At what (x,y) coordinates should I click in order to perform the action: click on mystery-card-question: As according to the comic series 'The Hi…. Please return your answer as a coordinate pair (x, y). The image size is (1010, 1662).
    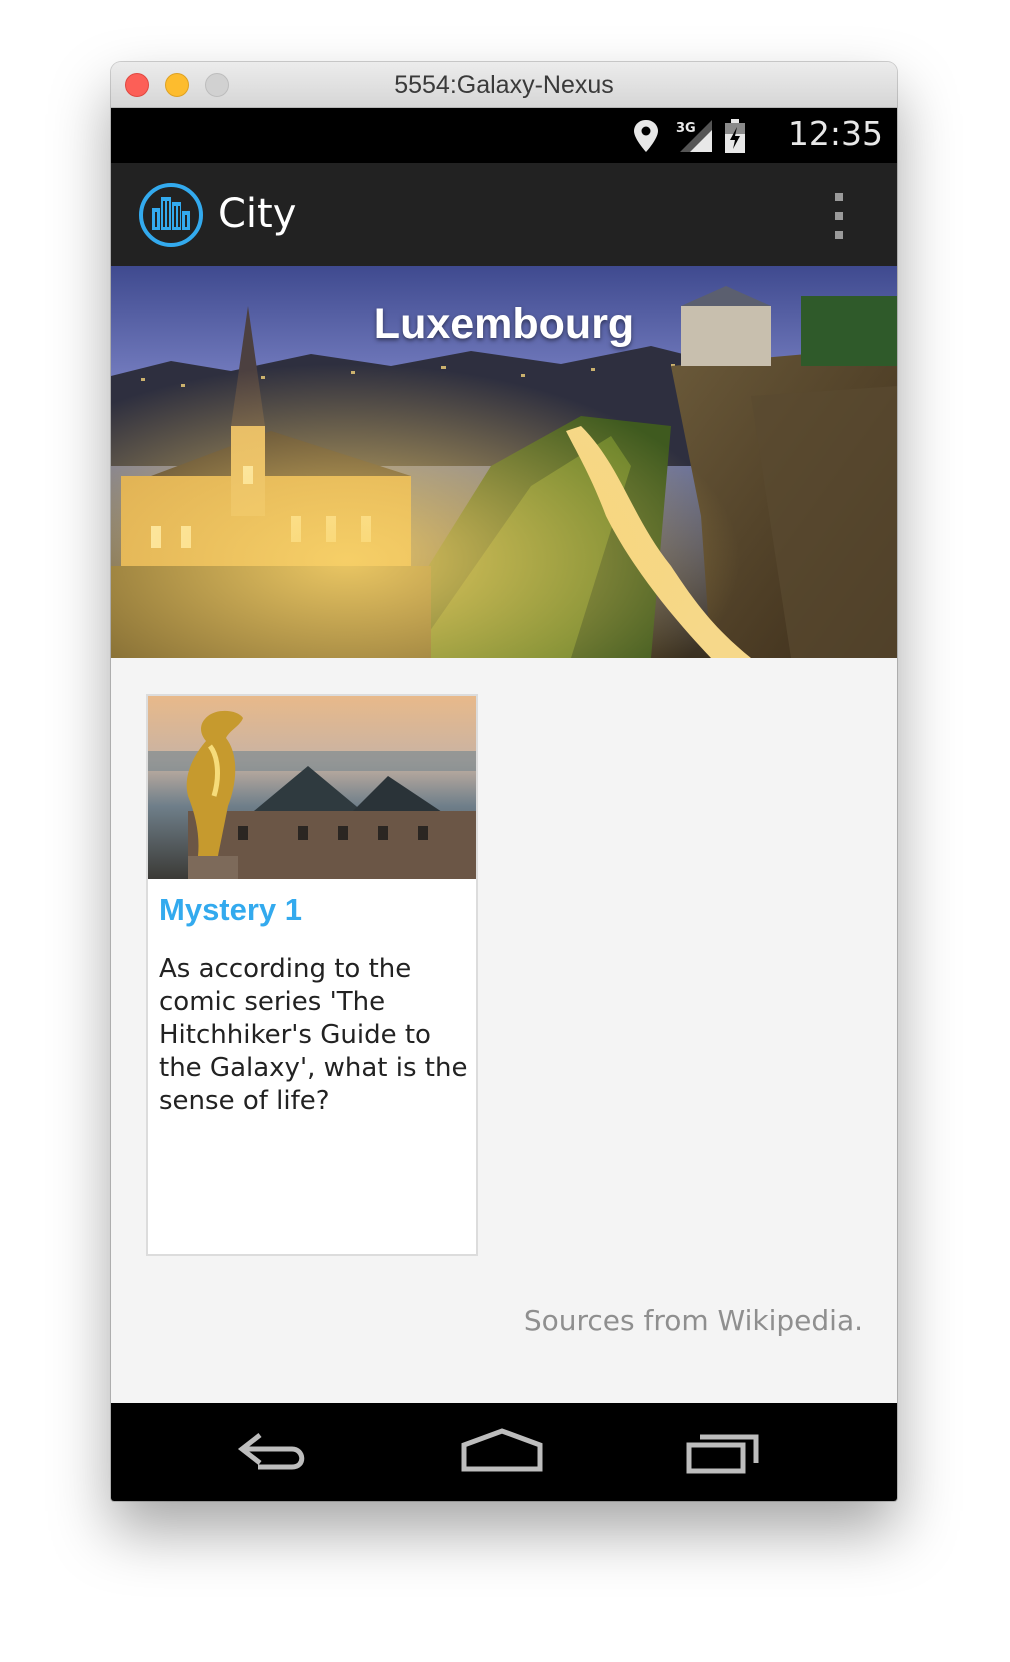
    Looking at the image, I should click on (313, 1035).